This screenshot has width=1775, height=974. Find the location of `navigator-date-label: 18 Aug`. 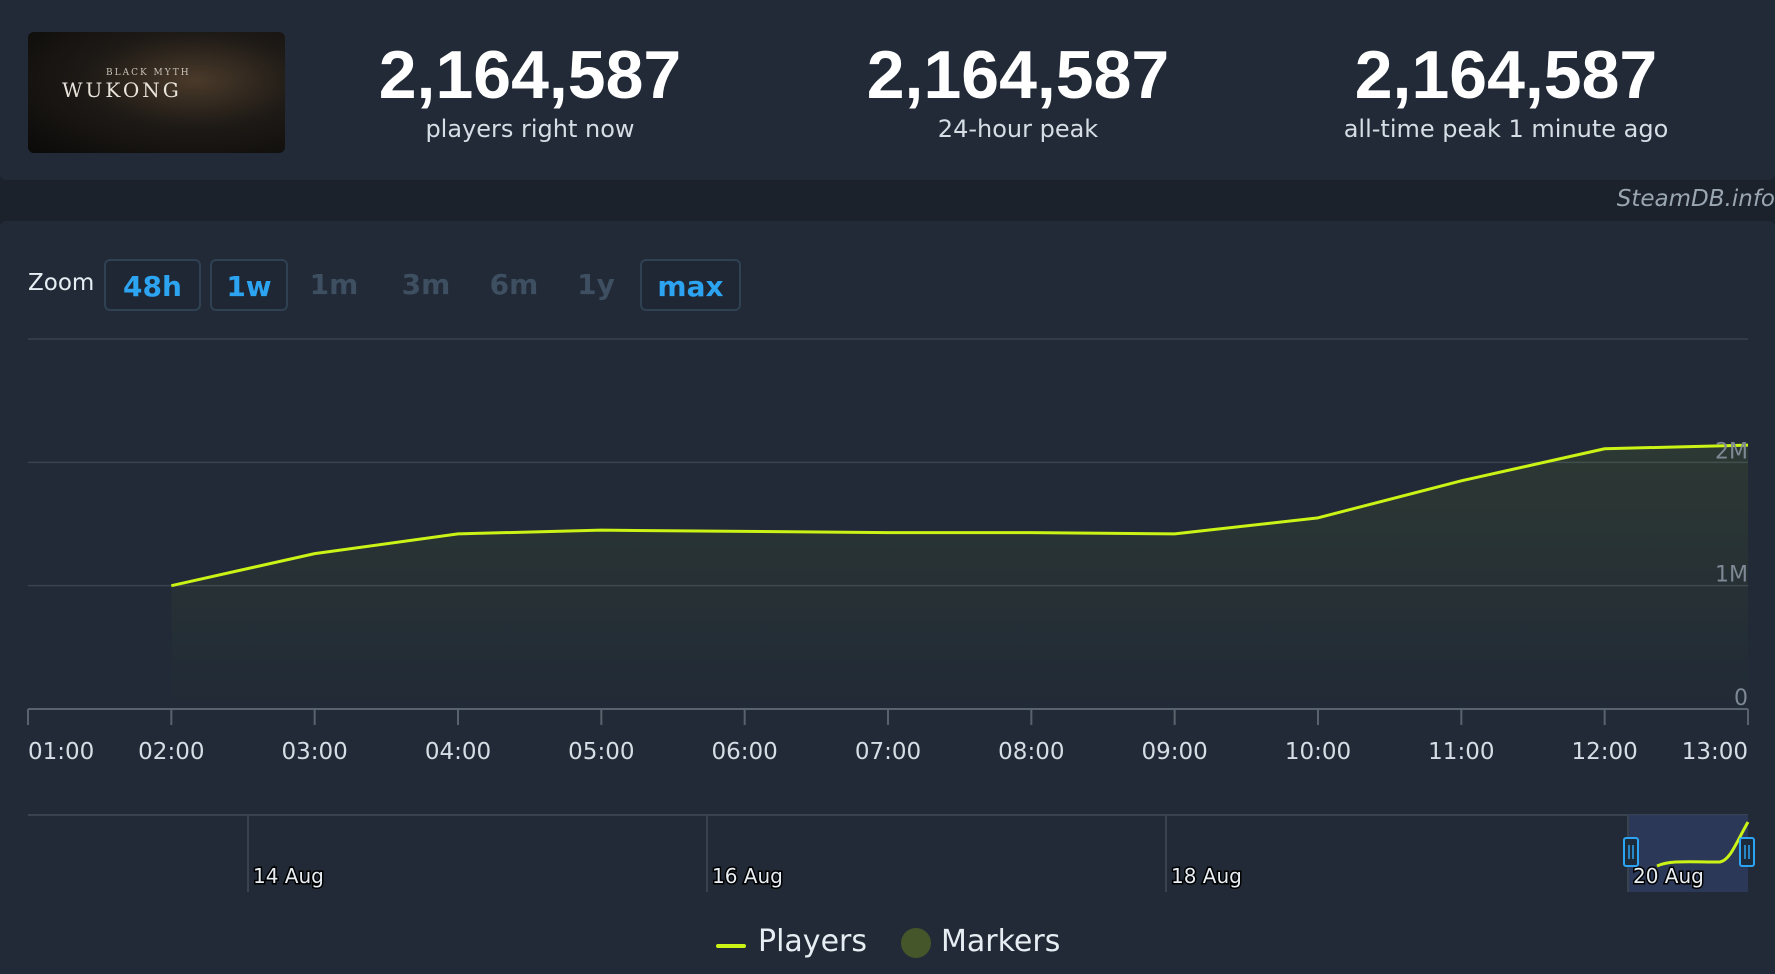

navigator-date-label: 18 Aug is located at coordinates (1206, 876).